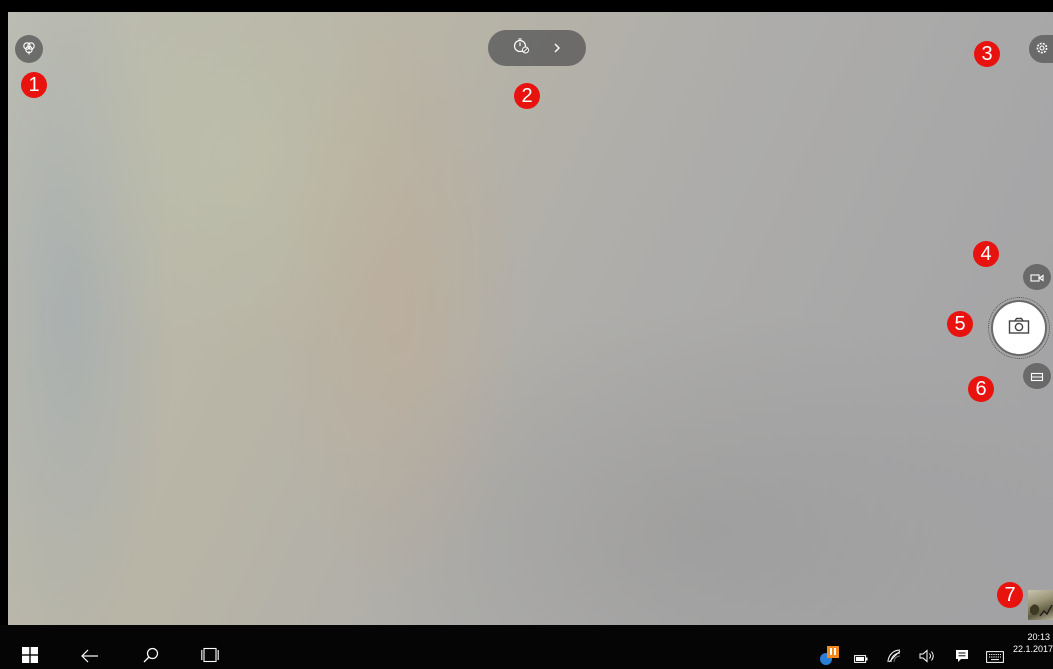 The height and width of the screenshot is (669, 1053). What do you see at coordinates (987, 54) in the screenshot?
I see `annotation-badge: 3` at bounding box center [987, 54].